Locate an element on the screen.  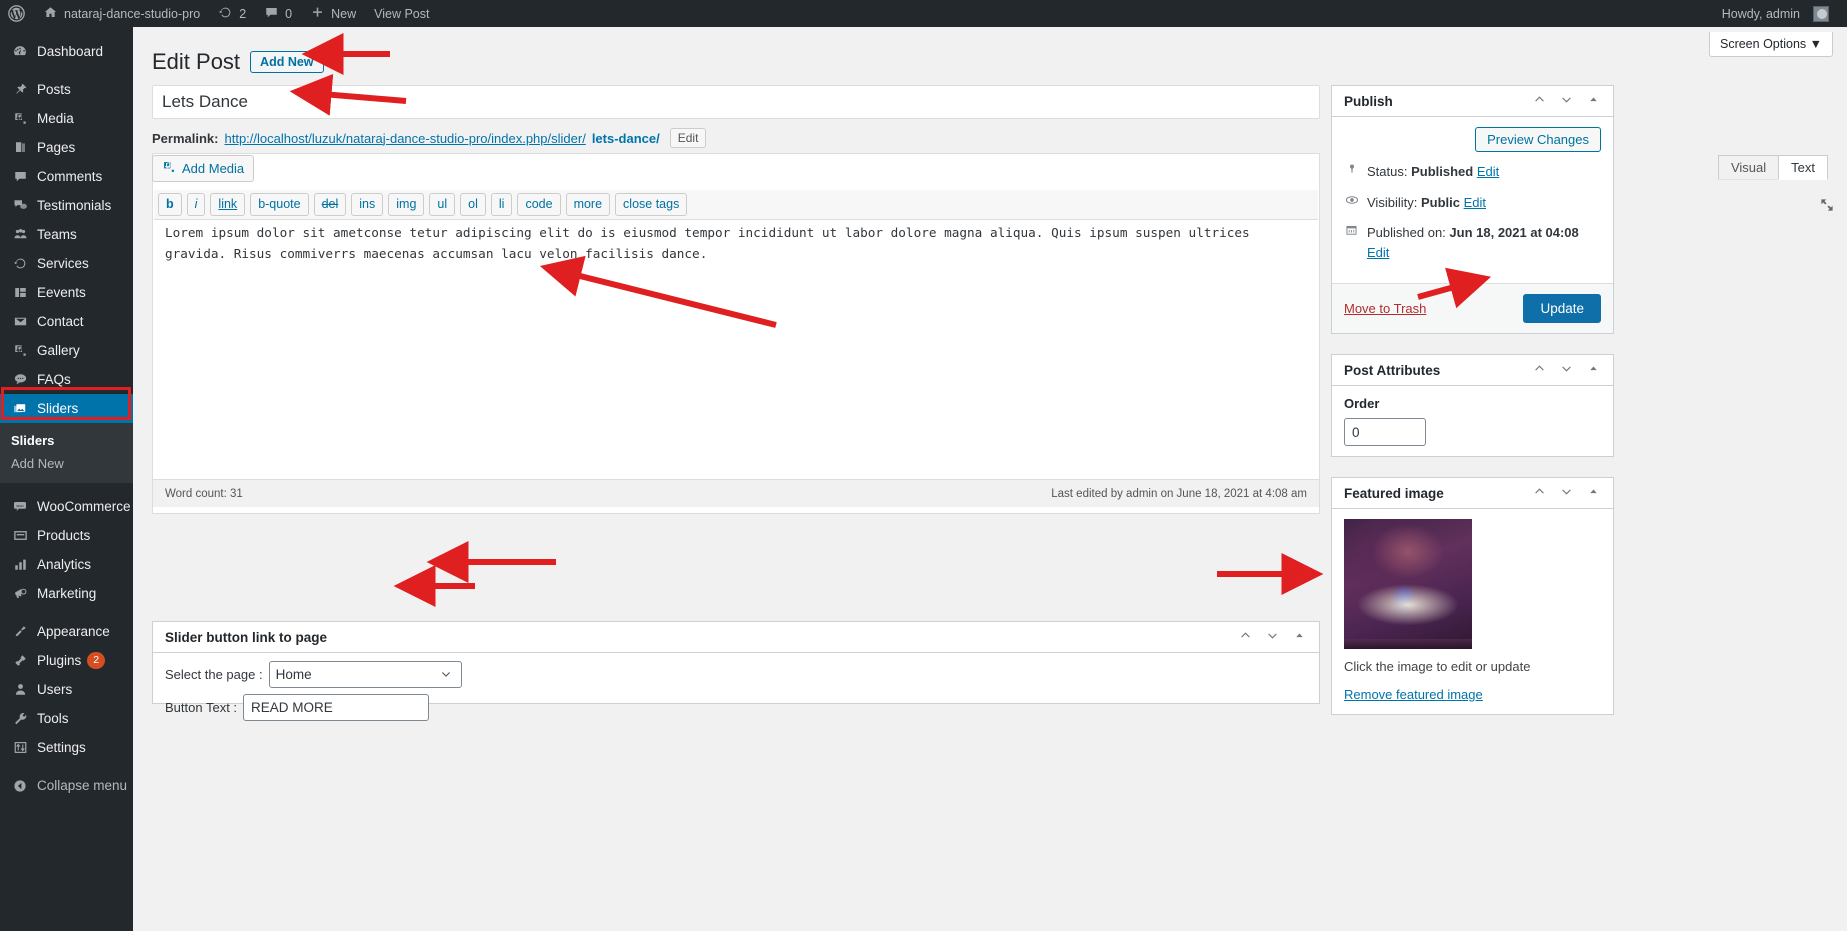
sidebar-item-users: Users is located at coordinates (66, 689).